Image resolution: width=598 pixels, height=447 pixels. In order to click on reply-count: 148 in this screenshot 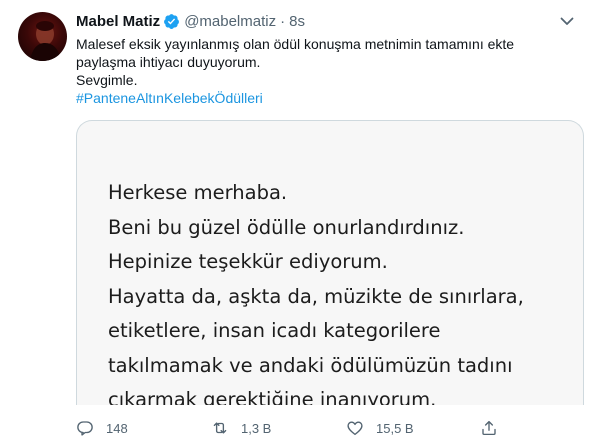, I will do `click(117, 428)`.